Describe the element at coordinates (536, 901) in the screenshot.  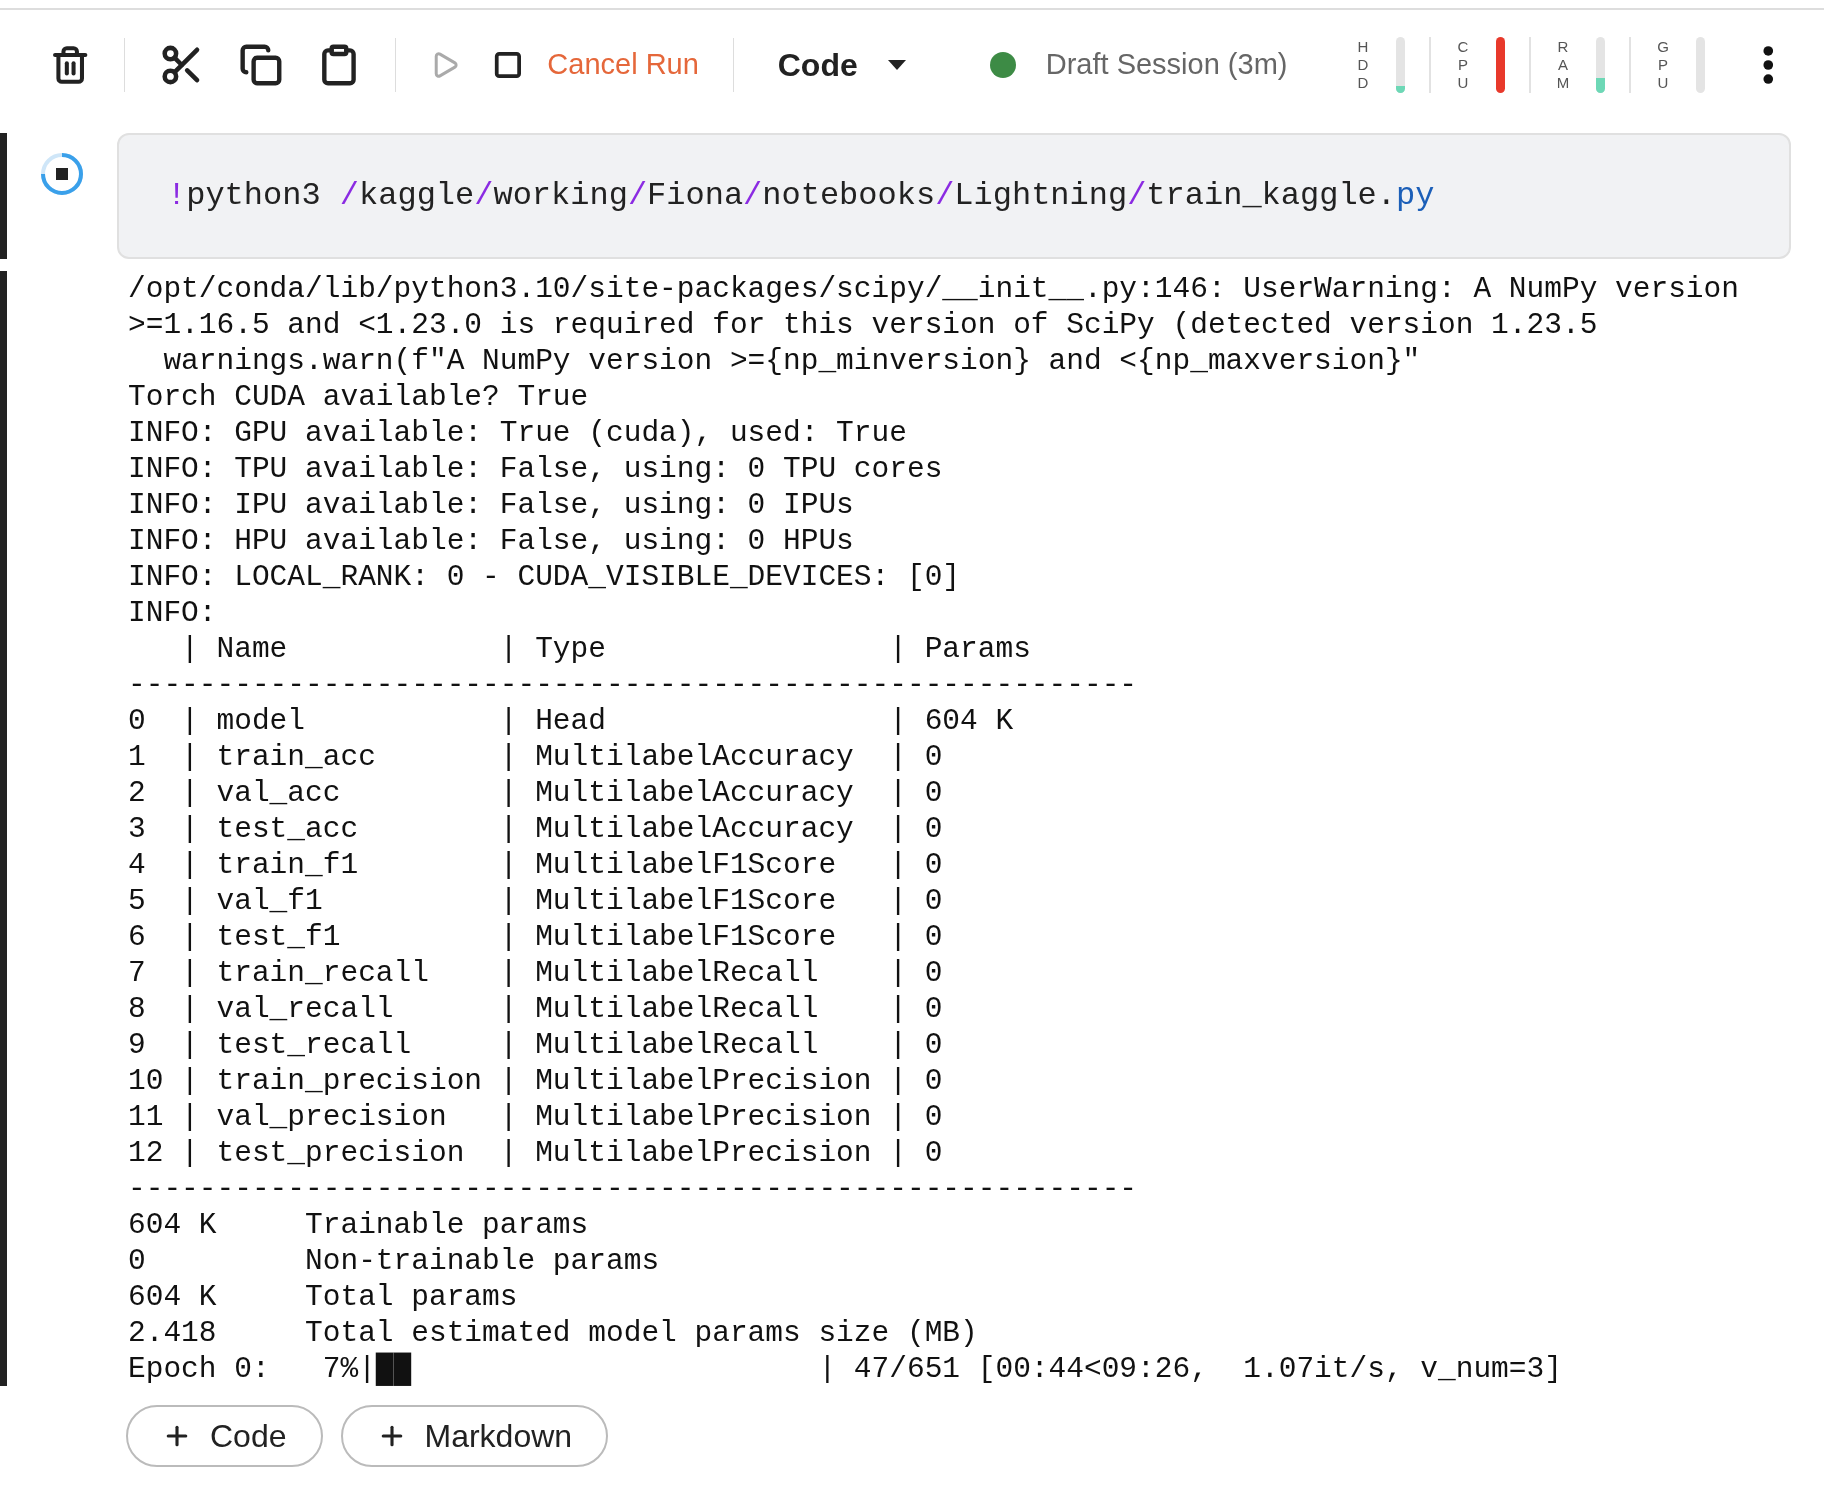
I see `output-line: 5 | val_f1 | MultilabelF1Score | 0` at that location.